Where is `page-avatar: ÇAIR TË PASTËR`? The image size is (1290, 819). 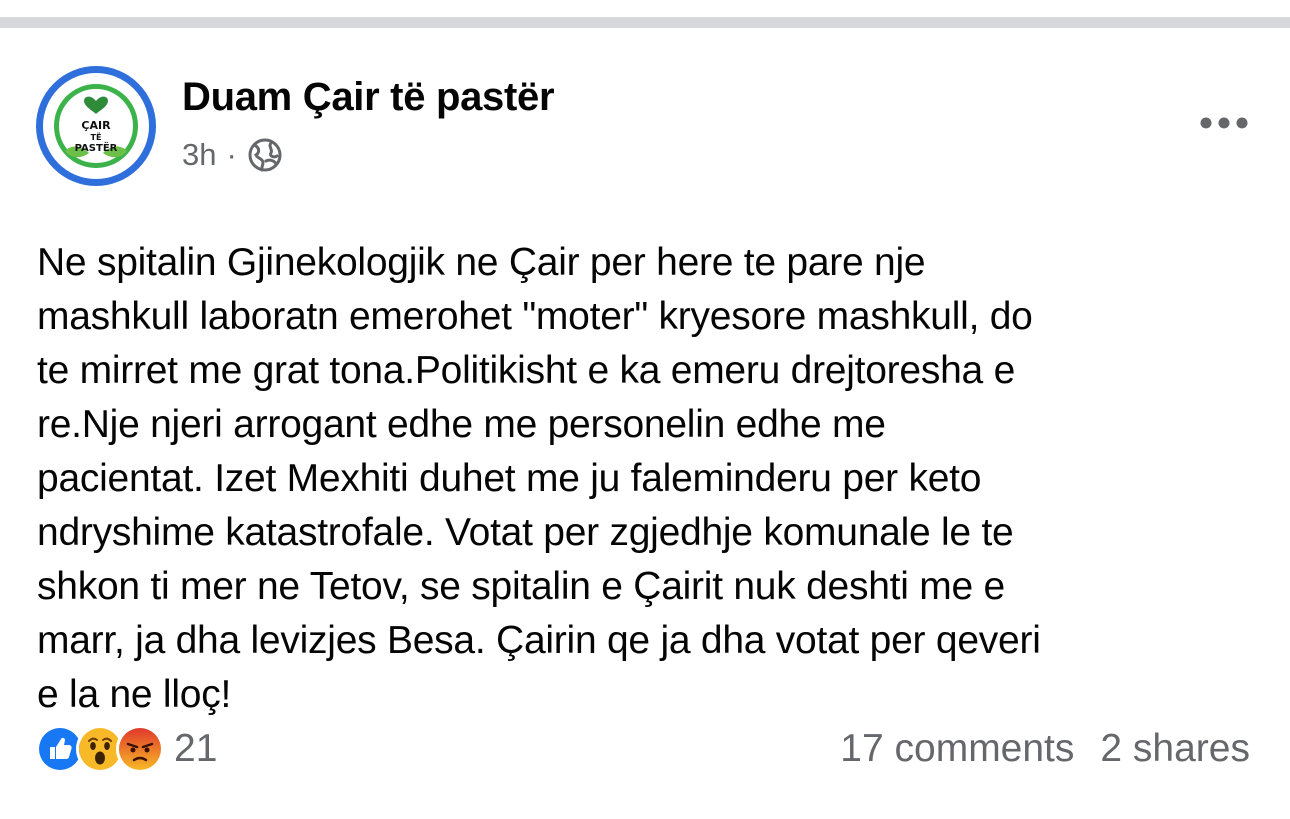 page-avatar: ÇAIR TË PASTËR is located at coordinates (96, 126).